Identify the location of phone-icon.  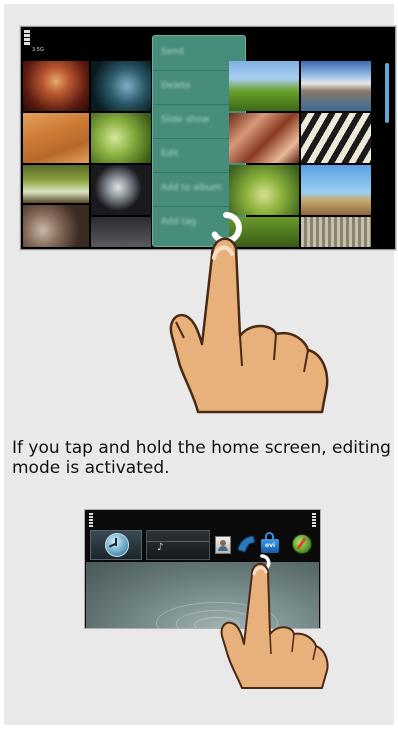
(246, 544).